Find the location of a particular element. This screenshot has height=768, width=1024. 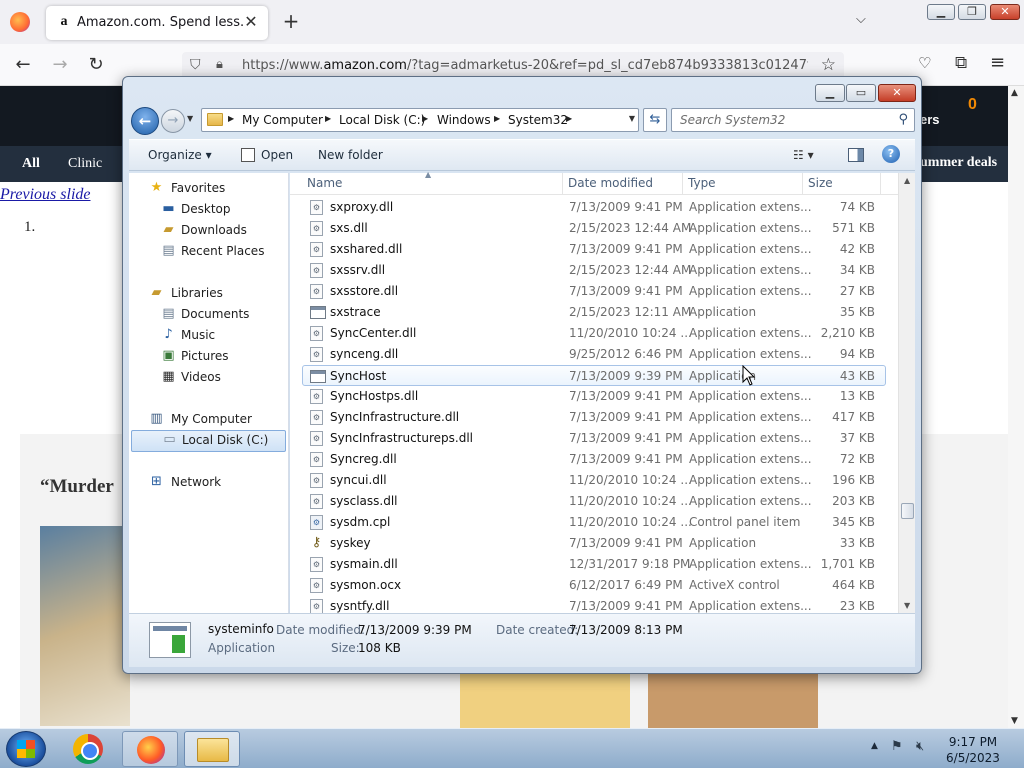

taskbar-firefox is located at coordinates (150, 749).